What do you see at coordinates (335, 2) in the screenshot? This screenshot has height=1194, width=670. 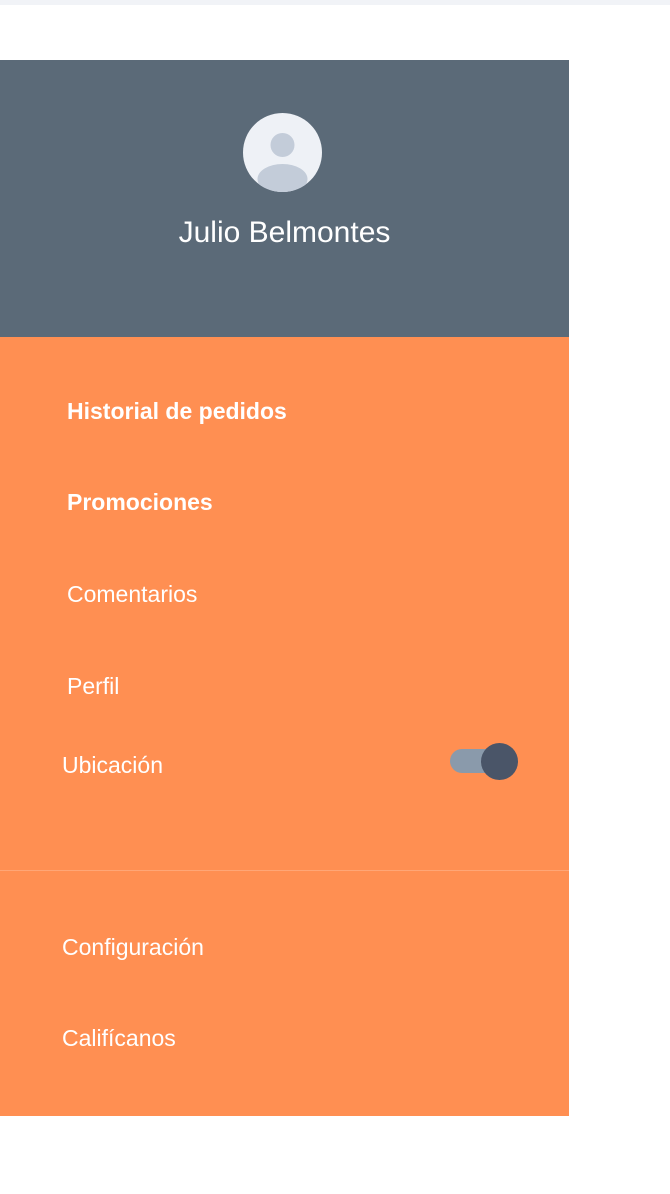 I see `status-bar-strip` at bounding box center [335, 2].